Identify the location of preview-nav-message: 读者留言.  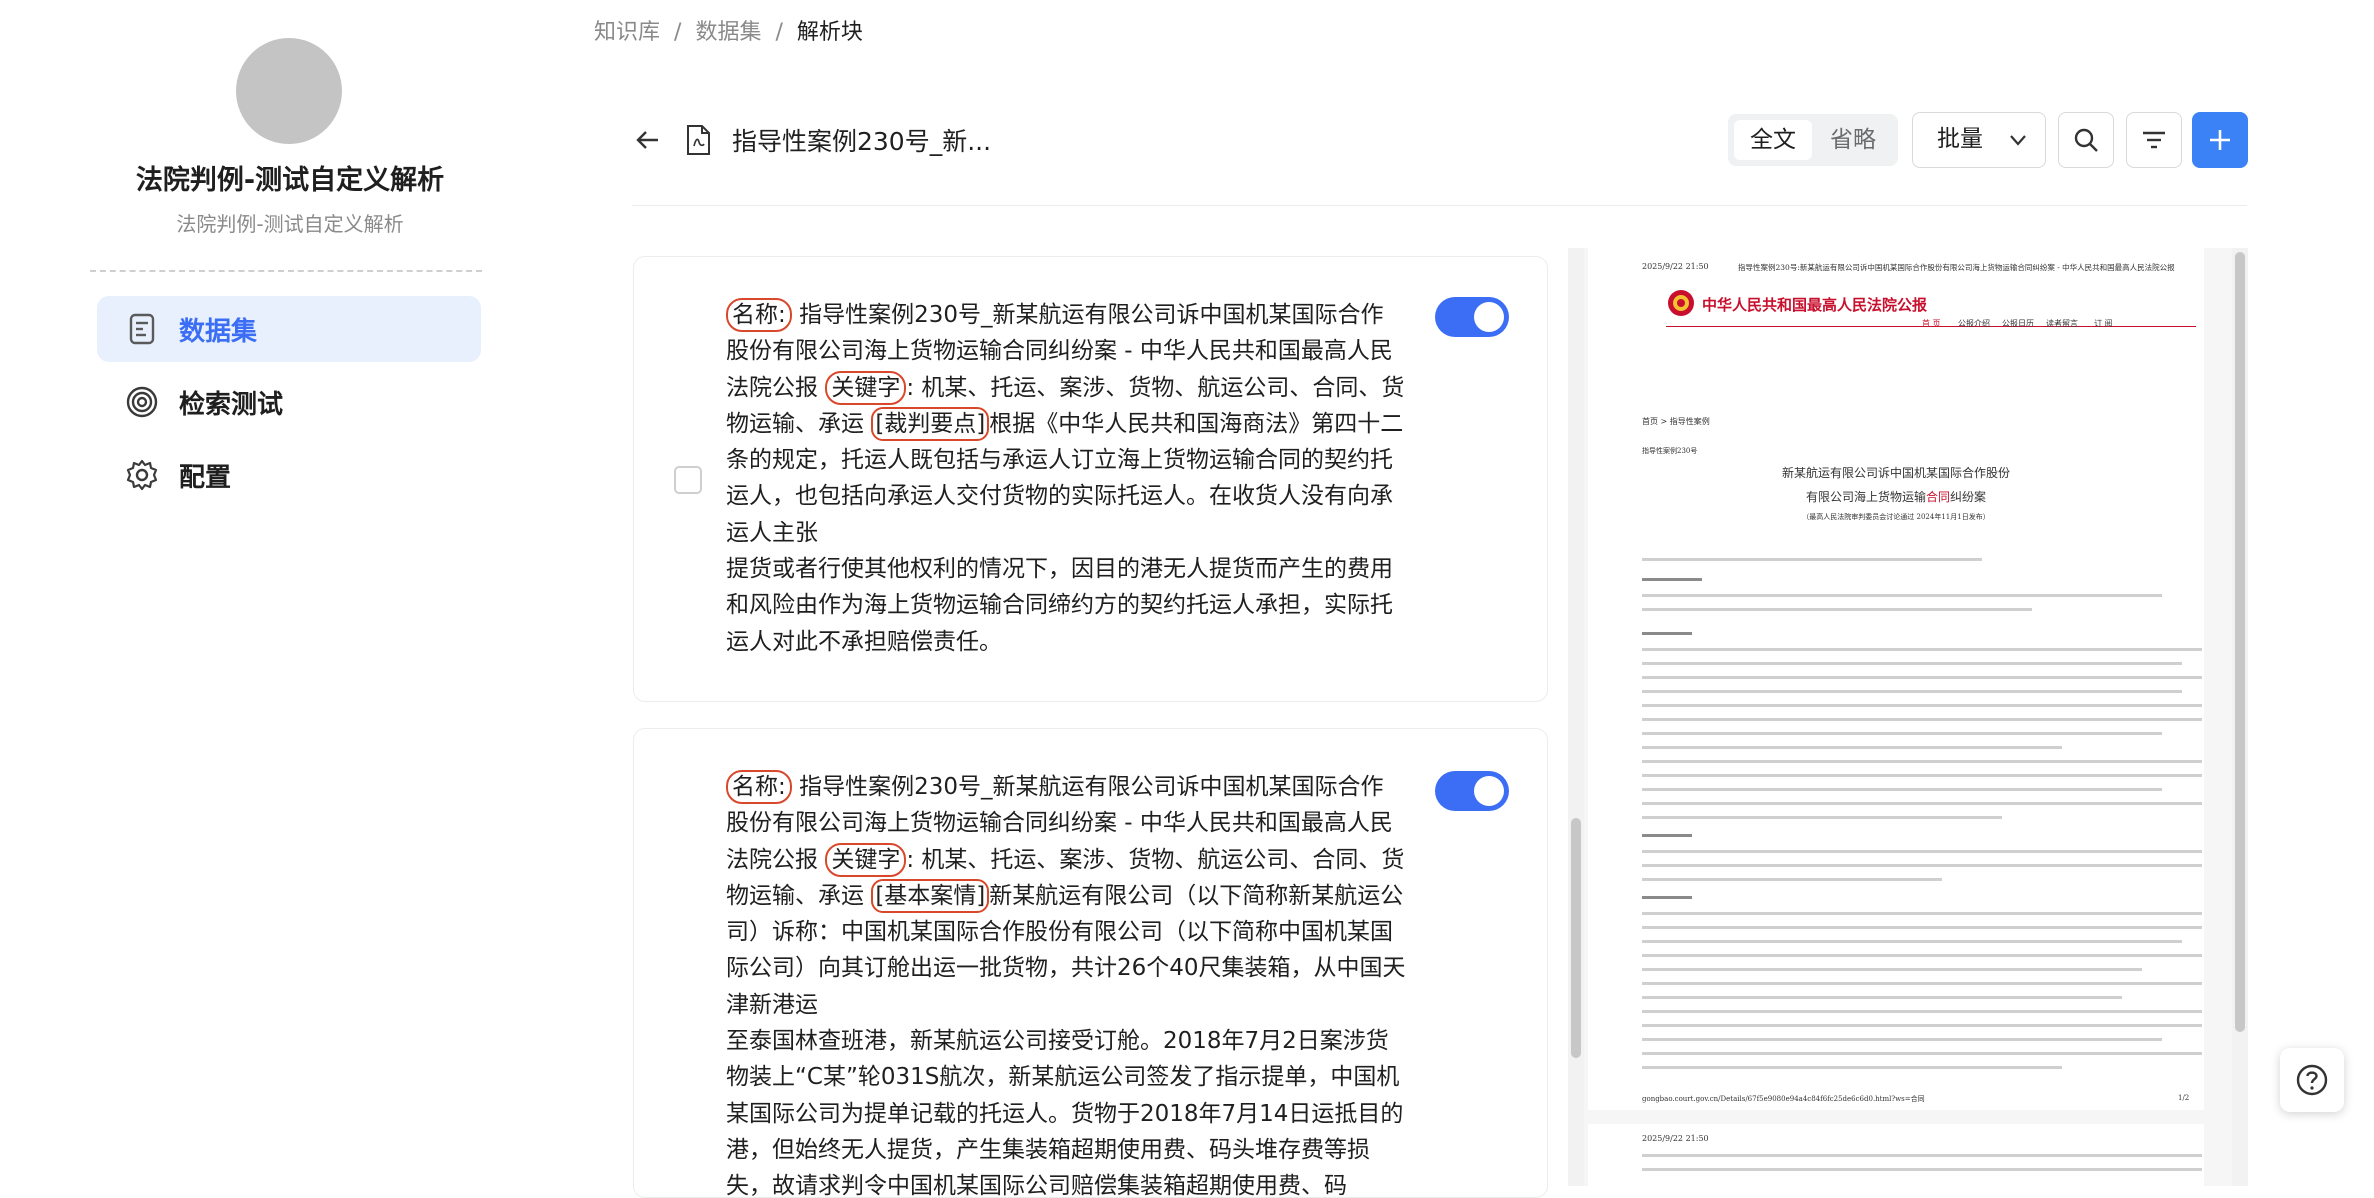
(2062, 323).